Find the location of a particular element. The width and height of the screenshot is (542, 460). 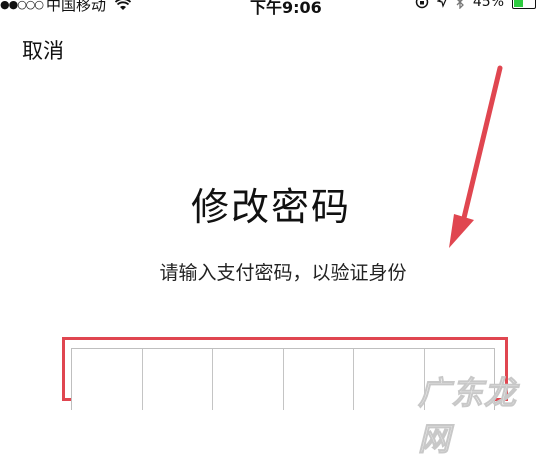

status-right: 45% is located at coordinates (475, 5).